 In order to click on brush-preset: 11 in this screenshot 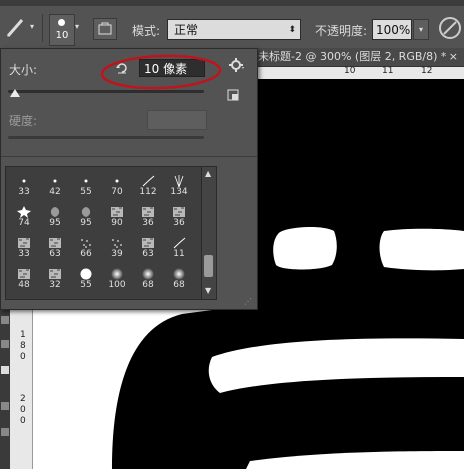, I will do `click(179, 248)`.